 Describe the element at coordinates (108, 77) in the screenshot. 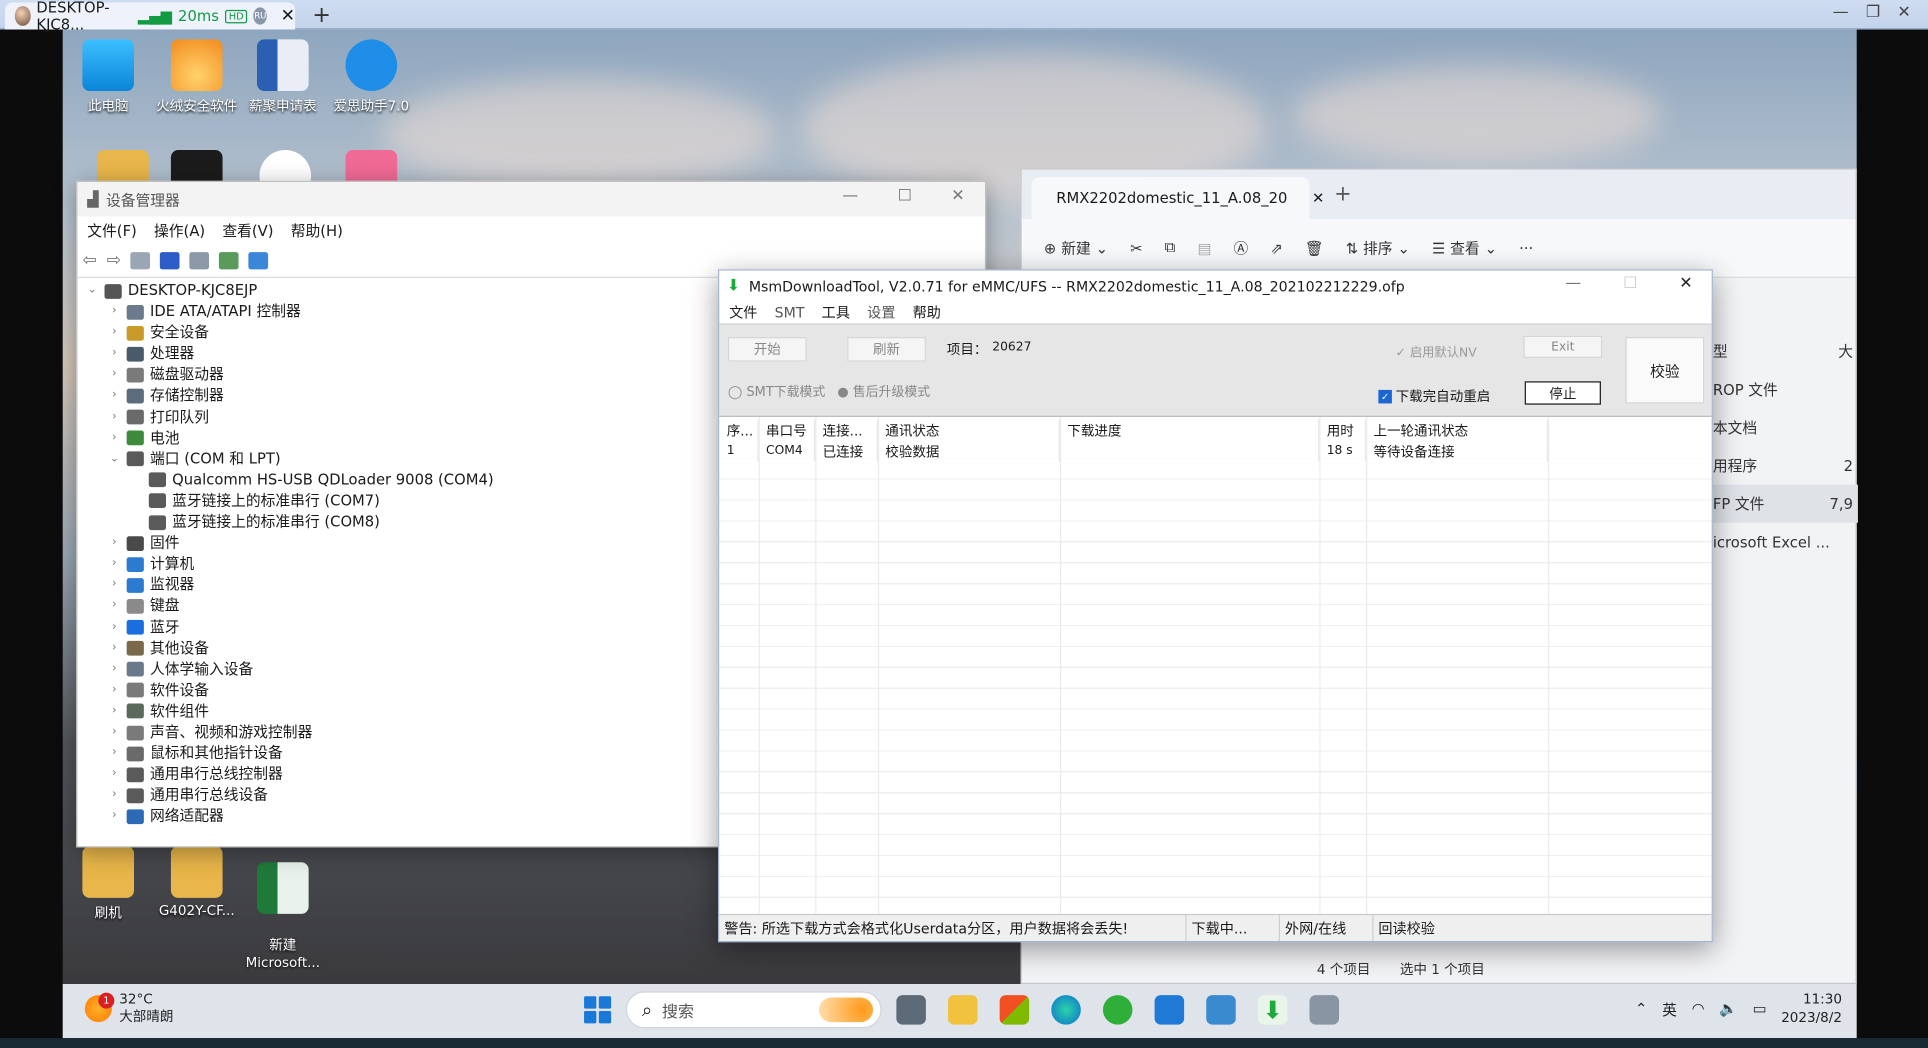

I see `desktop-icon-this-pc: 此电脑` at that location.